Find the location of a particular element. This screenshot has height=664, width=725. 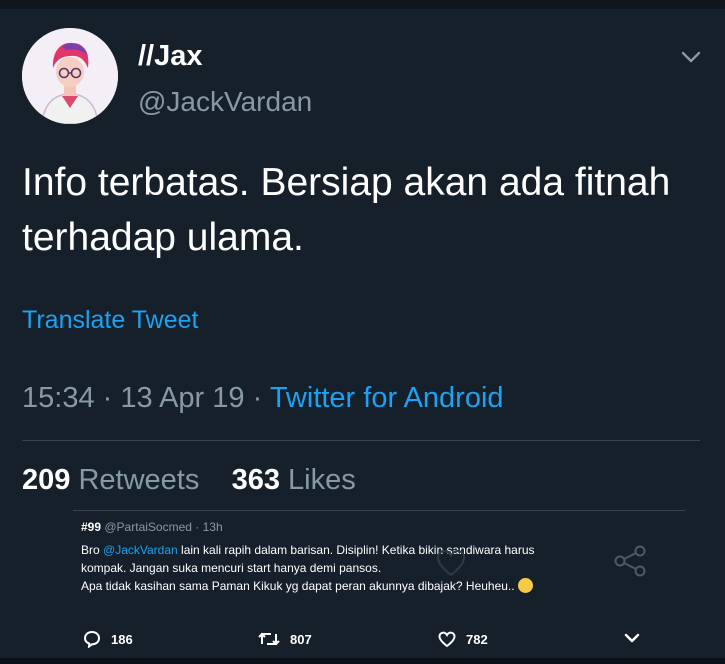

avatar is located at coordinates (70, 76).